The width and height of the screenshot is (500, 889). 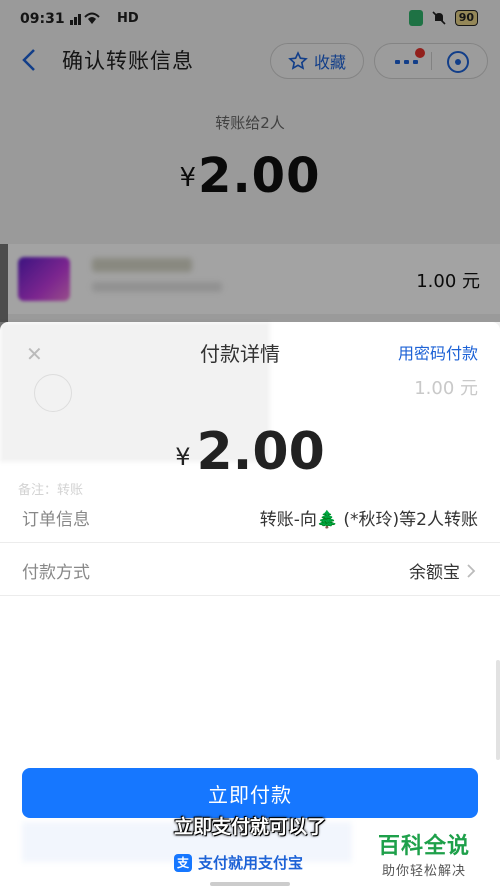 What do you see at coordinates (424, 846) in the screenshot?
I see `watermark-title: 百科全说` at bounding box center [424, 846].